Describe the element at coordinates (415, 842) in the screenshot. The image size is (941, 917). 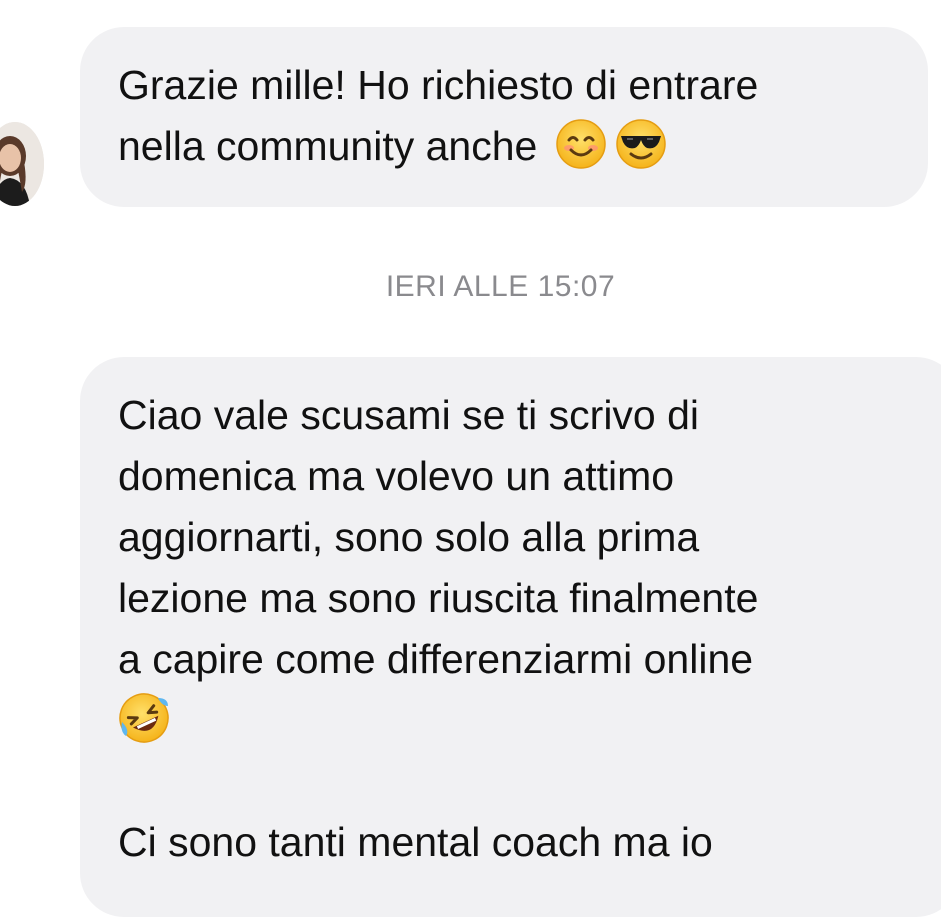
I see `message-line: Ci sono tanti mental coach ma io` at that location.